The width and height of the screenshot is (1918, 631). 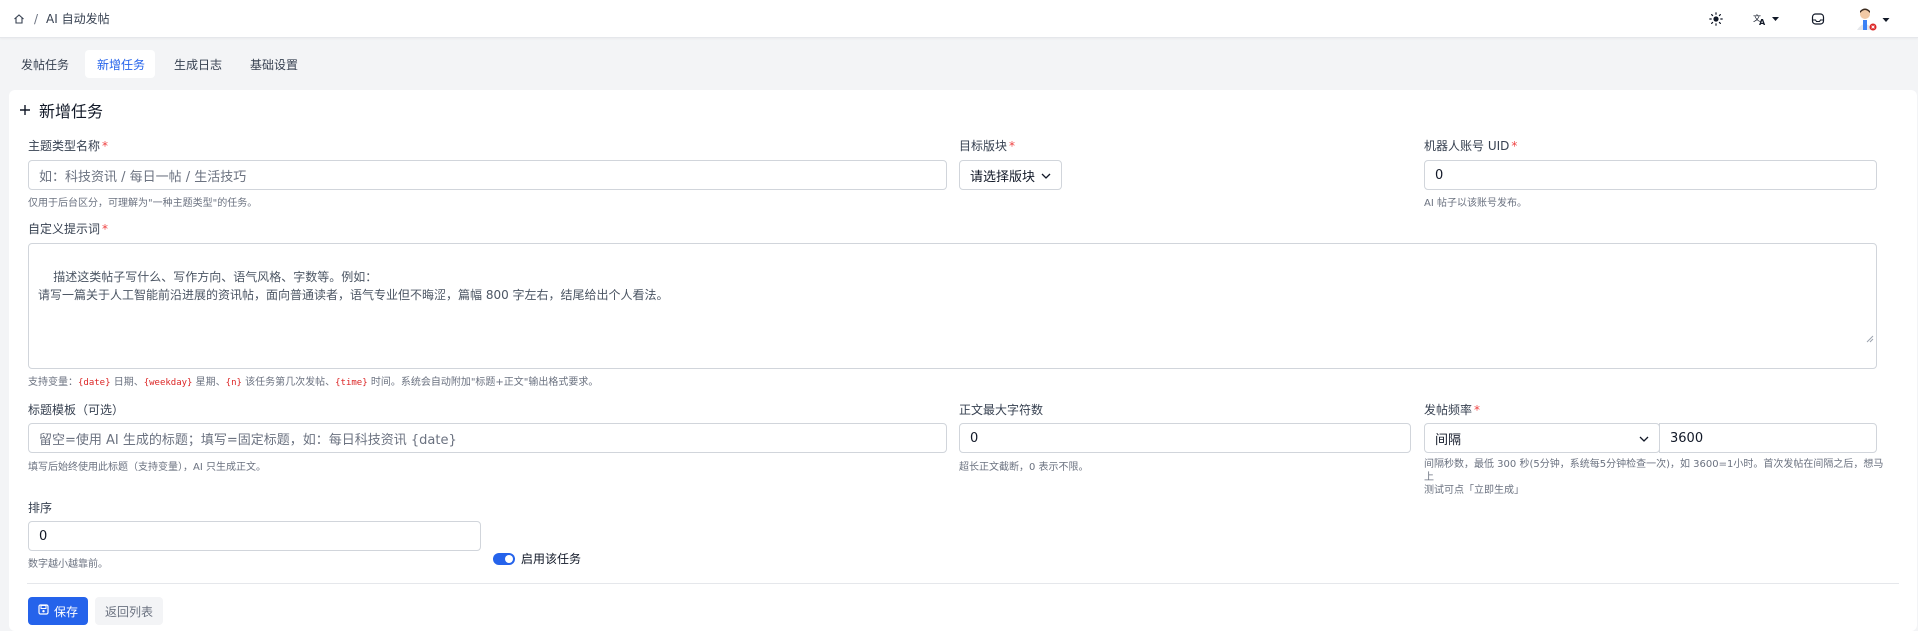 I want to click on prompt-label: 自定义提示词 *, so click(x=68, y=229).